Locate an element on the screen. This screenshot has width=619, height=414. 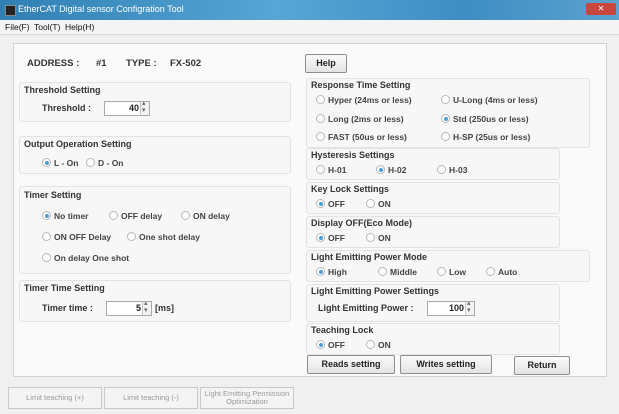
optimization-label-line2: Optimization is located at coordinates (247, 401).